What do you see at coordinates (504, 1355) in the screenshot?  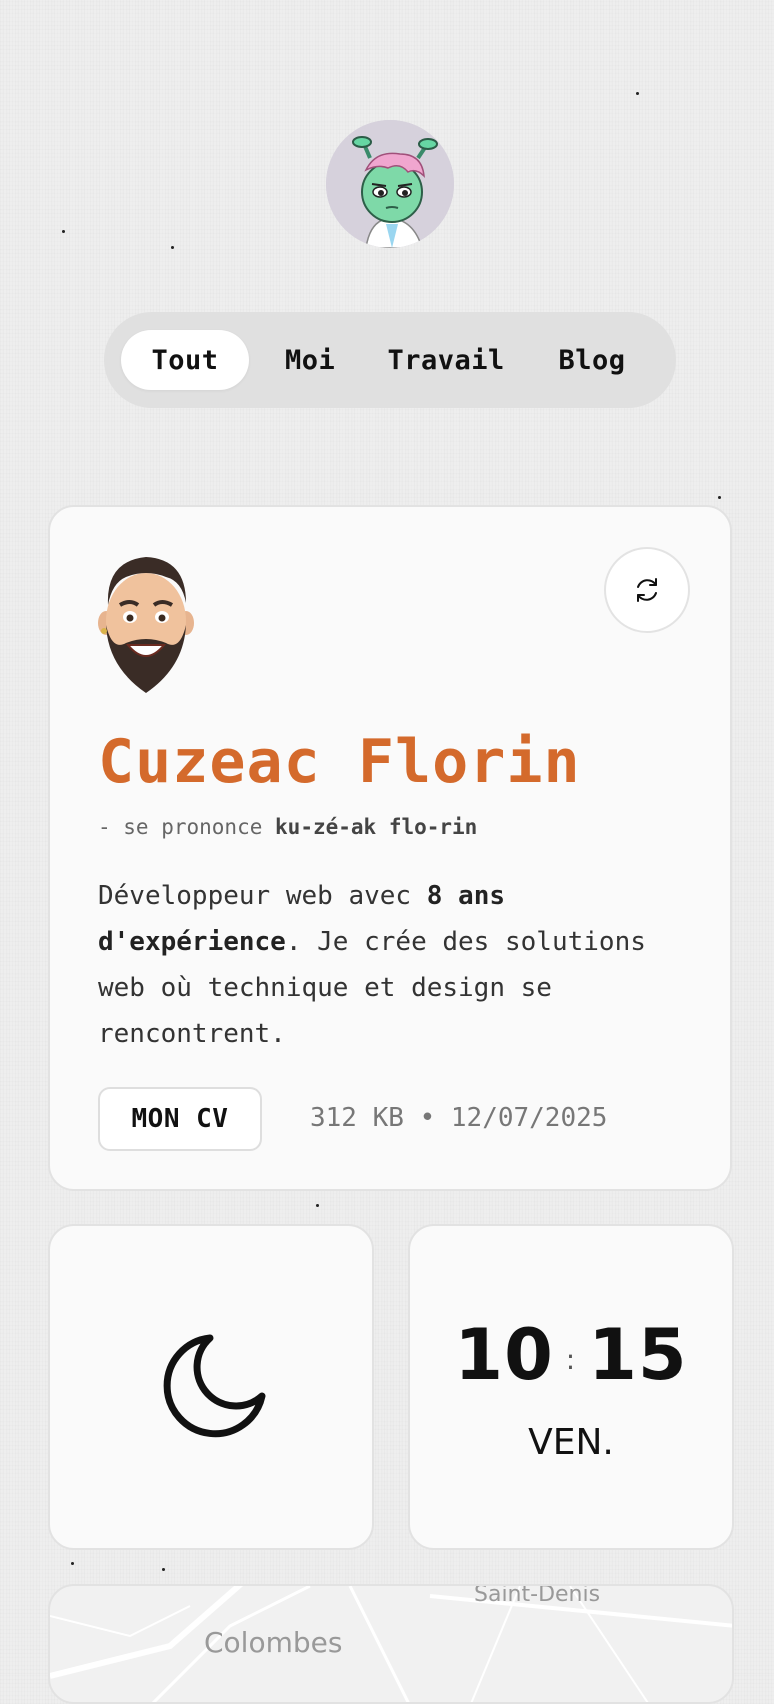 I see `clock-hours: 10` at bounding box center [504, 1355].